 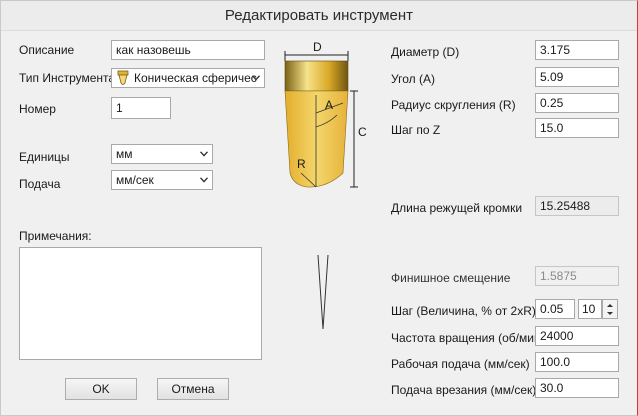 I want to click on work-feed-label: Рабочая подача (мм/сек), so click(x=460, y=364).